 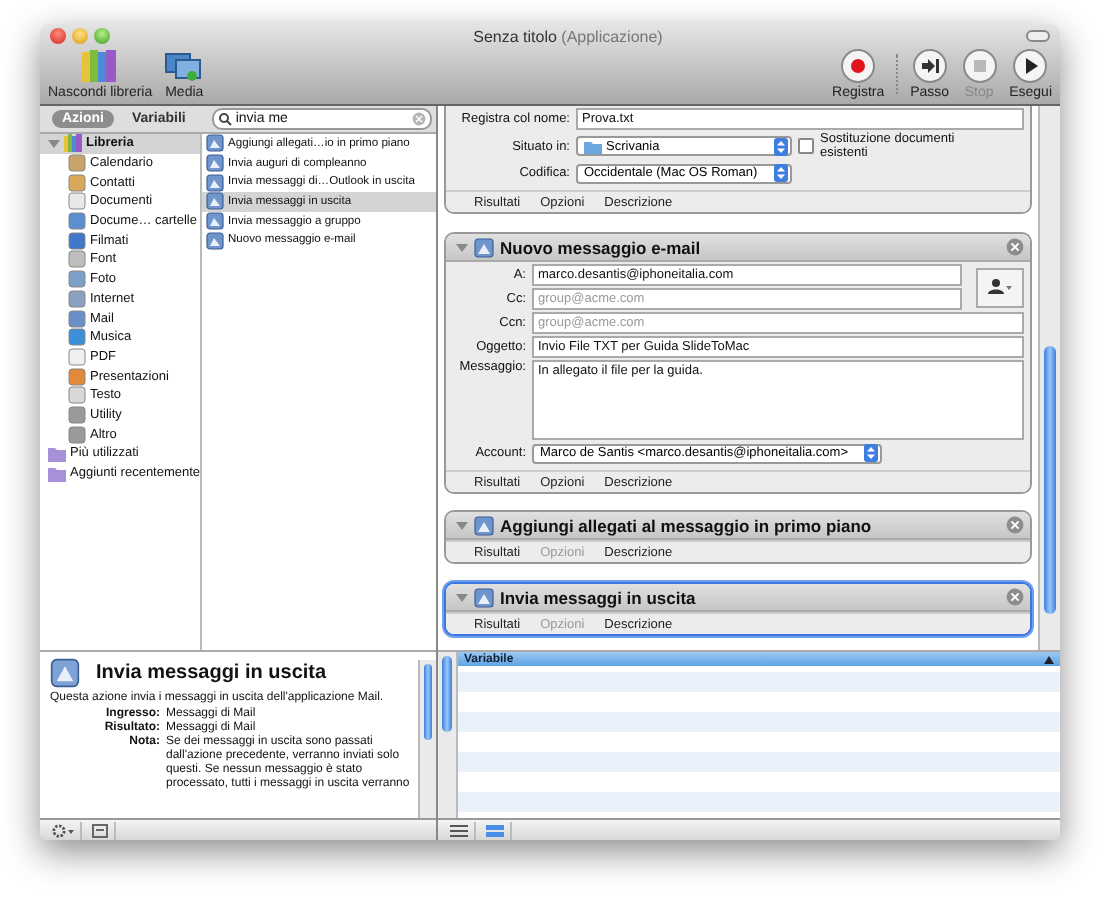 What do you see at coordinates (599, 597) in the screenshot?
I see `action-title: Invia messaggi in uscita` at bounding box center [599, 597].